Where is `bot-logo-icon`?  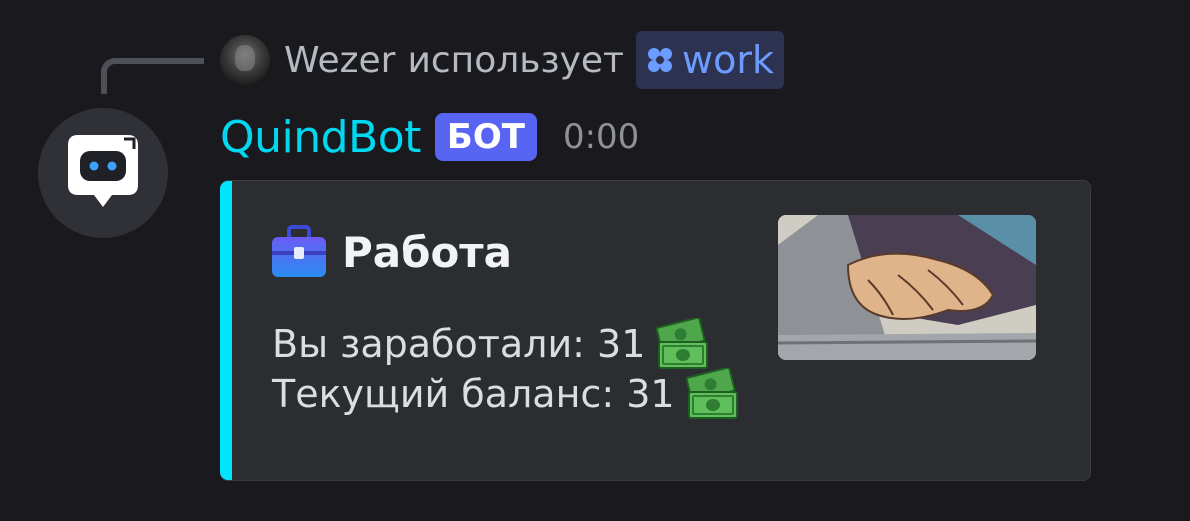 bot-logo-icon is located at coordinates (103, 171).